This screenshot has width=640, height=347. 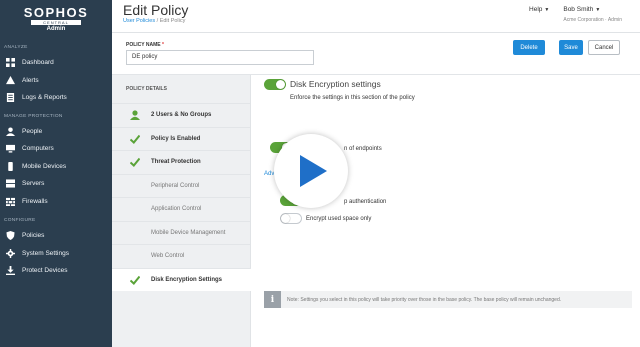 What do you see at coordinates (56, 184) in the screenshot?
I see `sidebar-item-servers: Servers` at bounding box center [56, 184].